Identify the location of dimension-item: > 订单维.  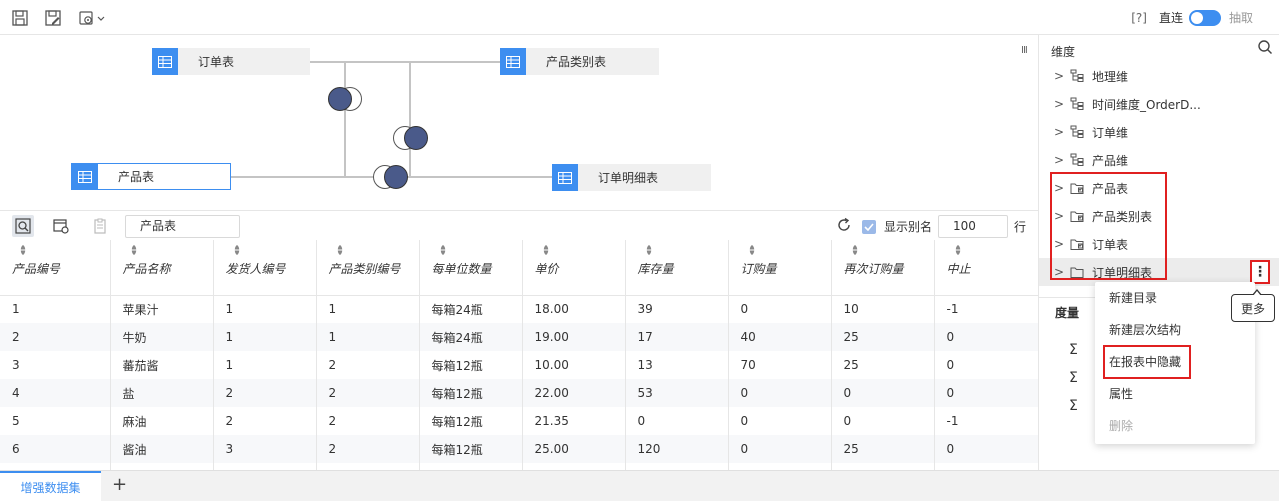
(1159, 132).